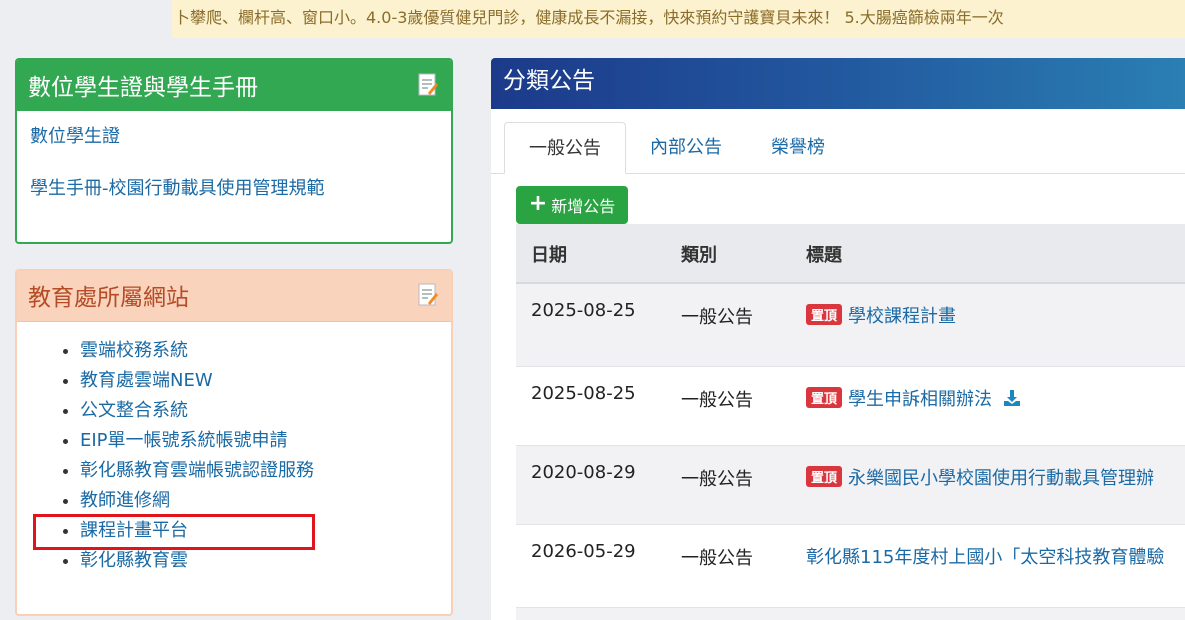 The height and width of the screenshot is (620, 1185). Describe the element at coordinates (583, 472) in the screenshot. I see `row-date: 2020-08-29` at that location.